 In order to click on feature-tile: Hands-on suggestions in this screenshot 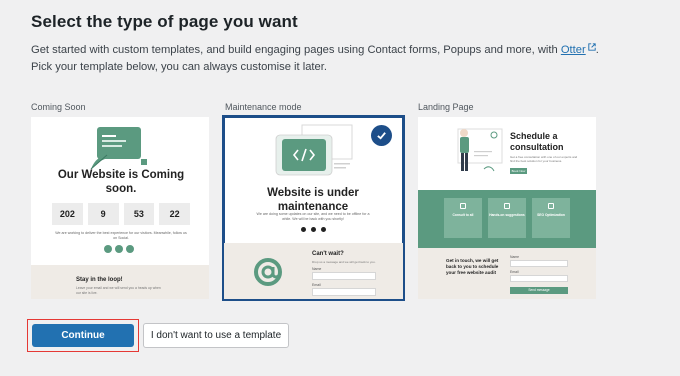, I will do `click(507, 218)`.